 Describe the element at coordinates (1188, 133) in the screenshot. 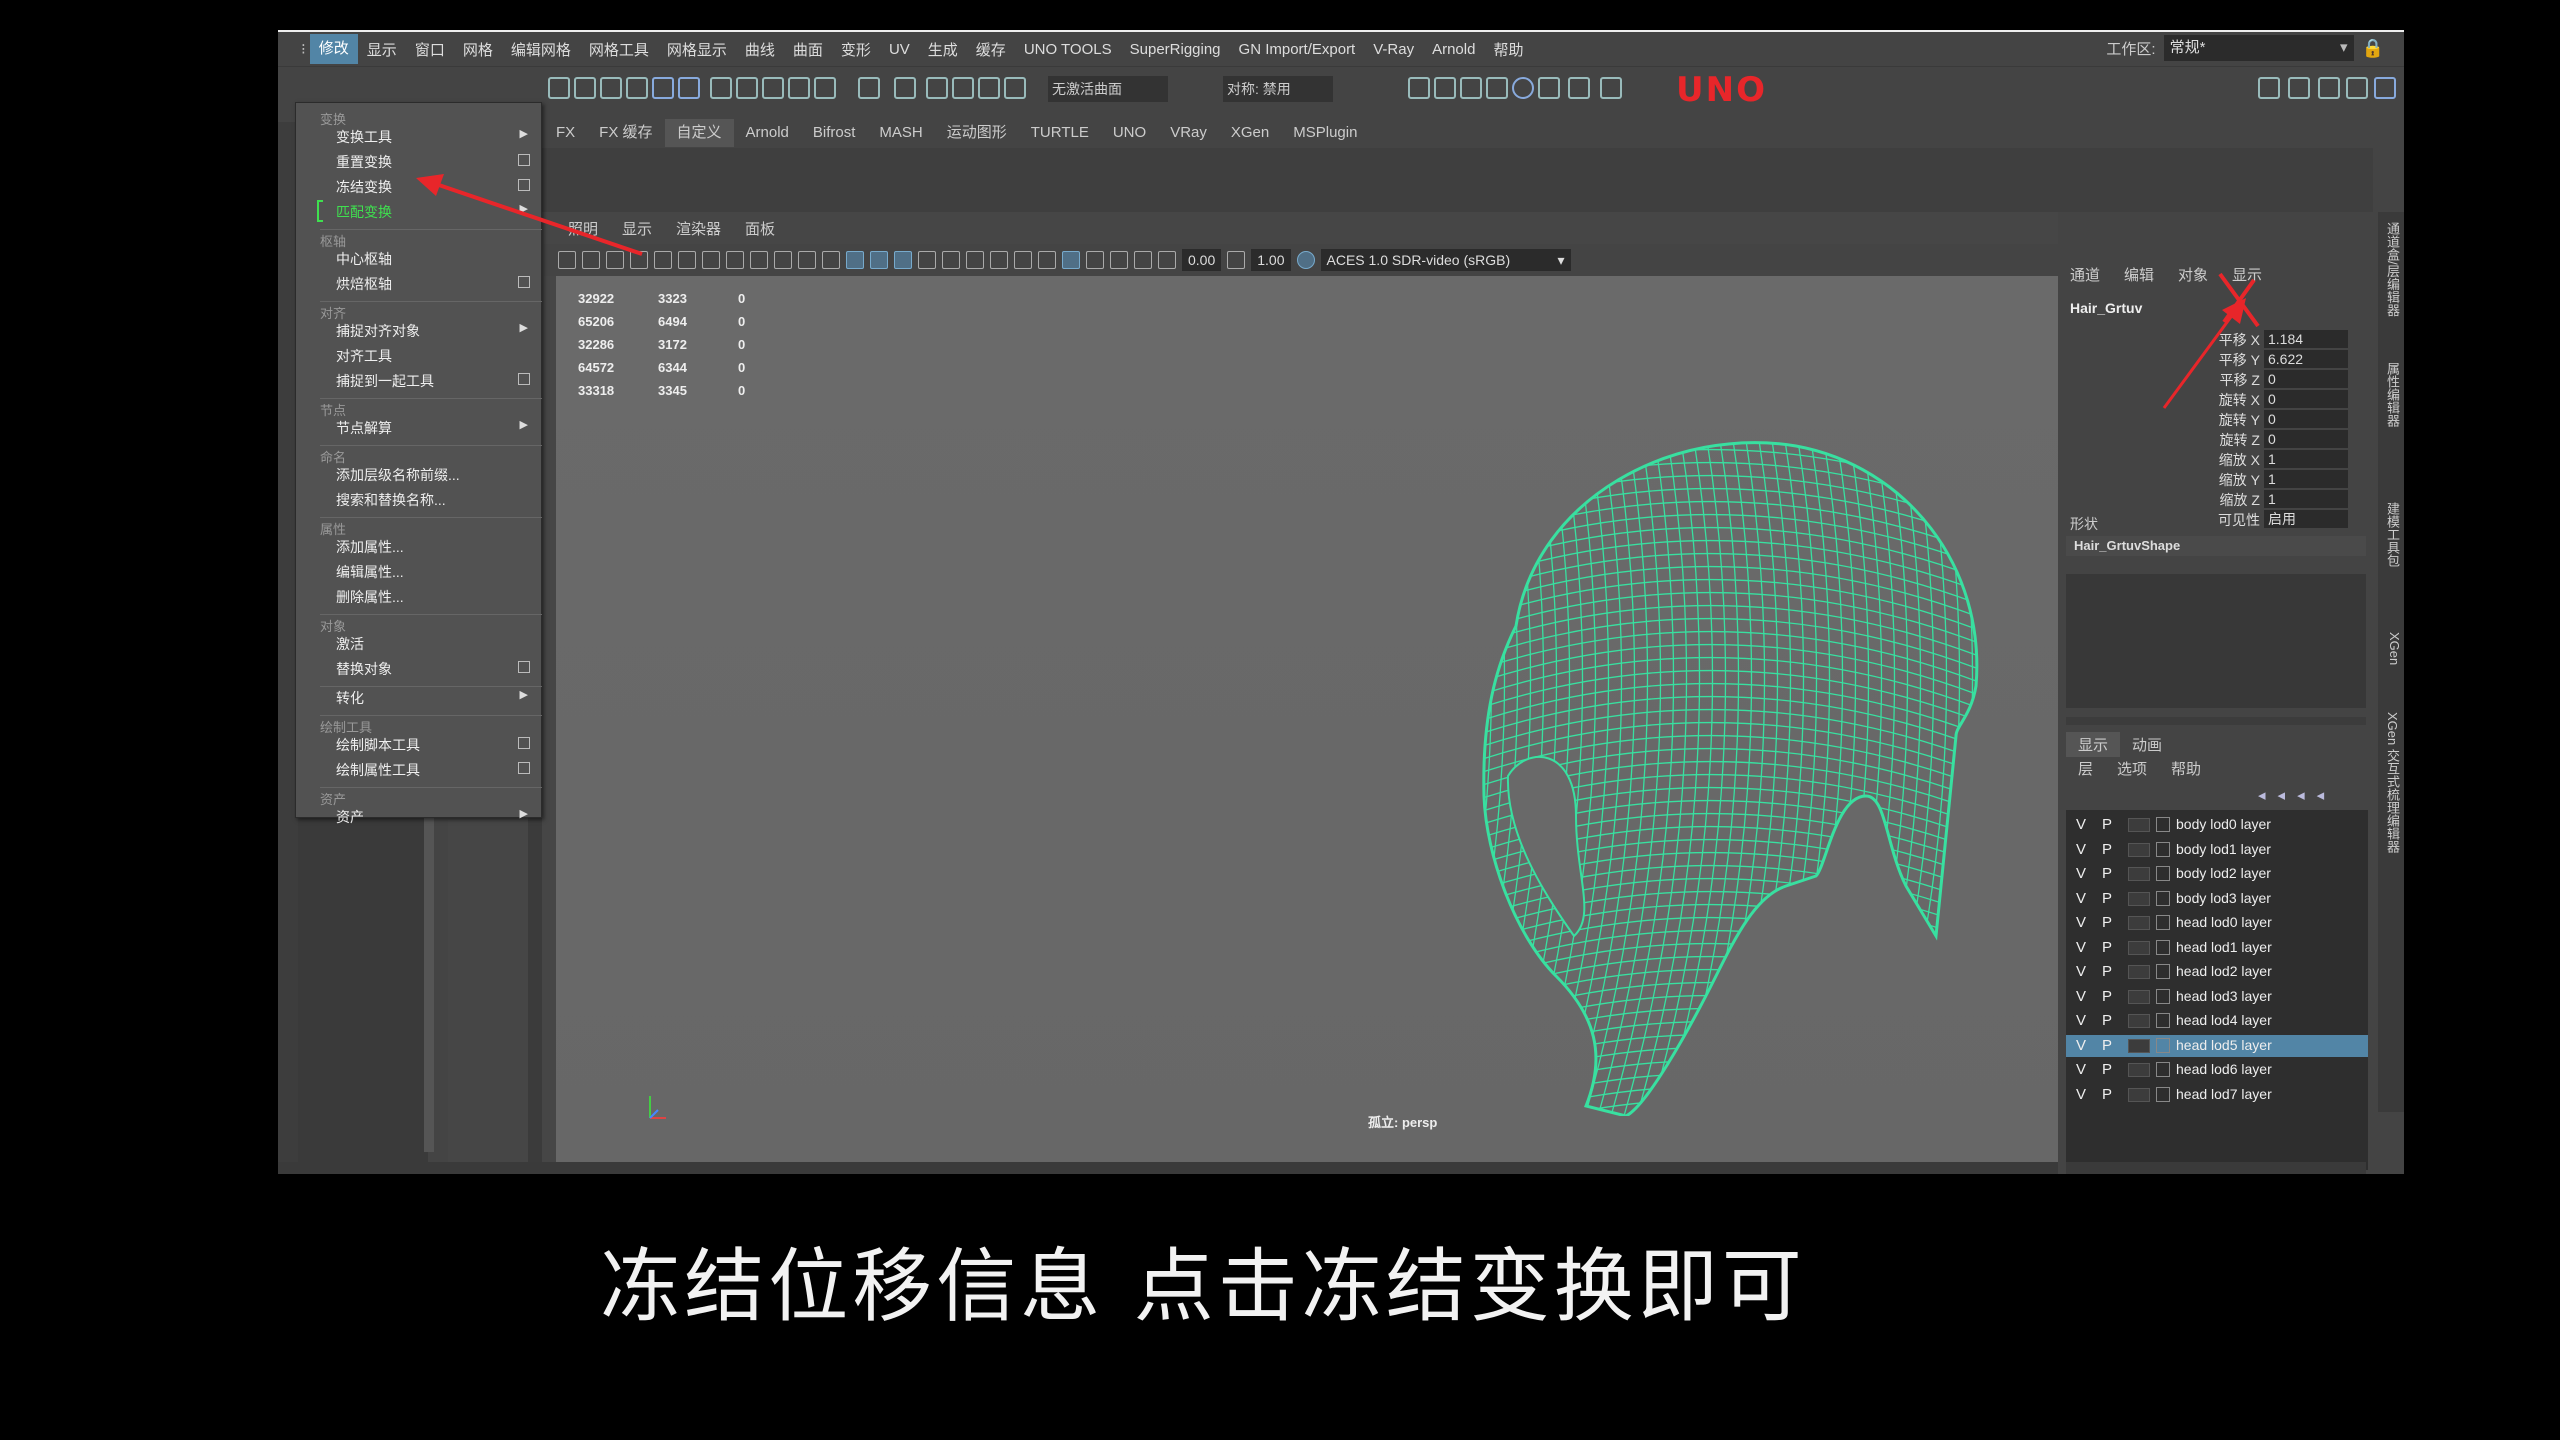

I see `shelf-tab-vray: VRay` at that location.